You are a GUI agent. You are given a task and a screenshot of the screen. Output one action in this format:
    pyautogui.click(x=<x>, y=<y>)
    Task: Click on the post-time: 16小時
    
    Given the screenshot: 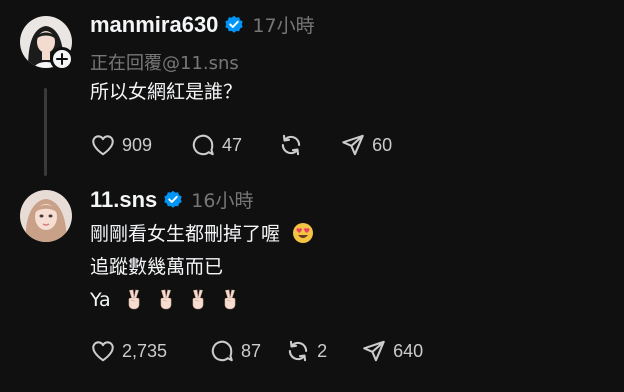 What is the action you would take?
    pyautogui.click(x=222, y=201)
    